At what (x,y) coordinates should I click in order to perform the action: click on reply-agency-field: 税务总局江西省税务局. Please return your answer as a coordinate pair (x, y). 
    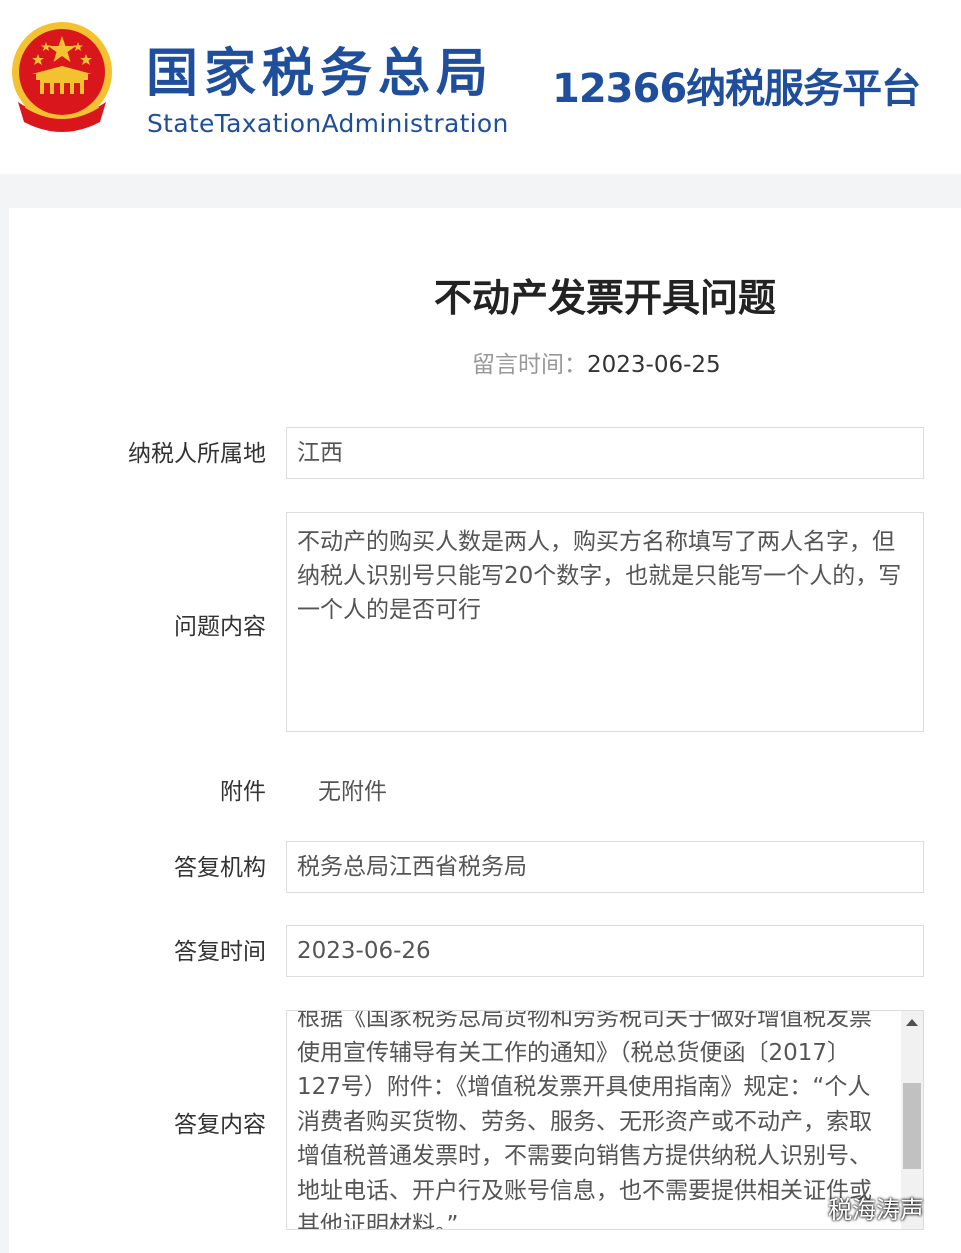
    Looking at the image, I should click on (605, 867).